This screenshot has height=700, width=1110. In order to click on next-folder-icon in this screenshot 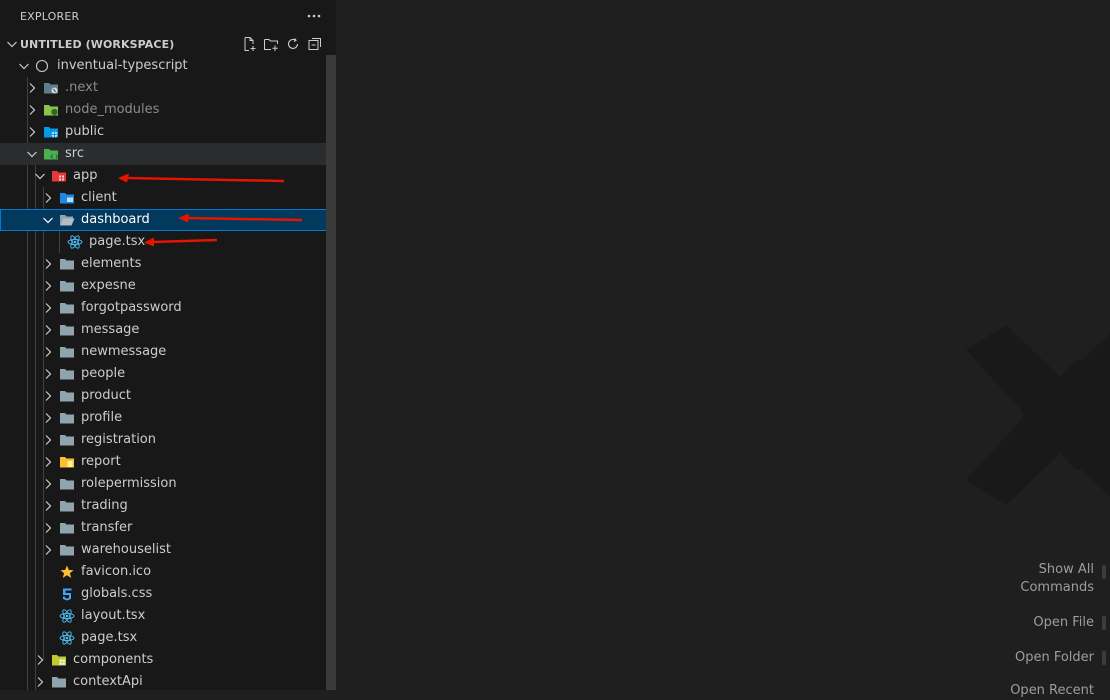, I will do `click(51, 88)`.